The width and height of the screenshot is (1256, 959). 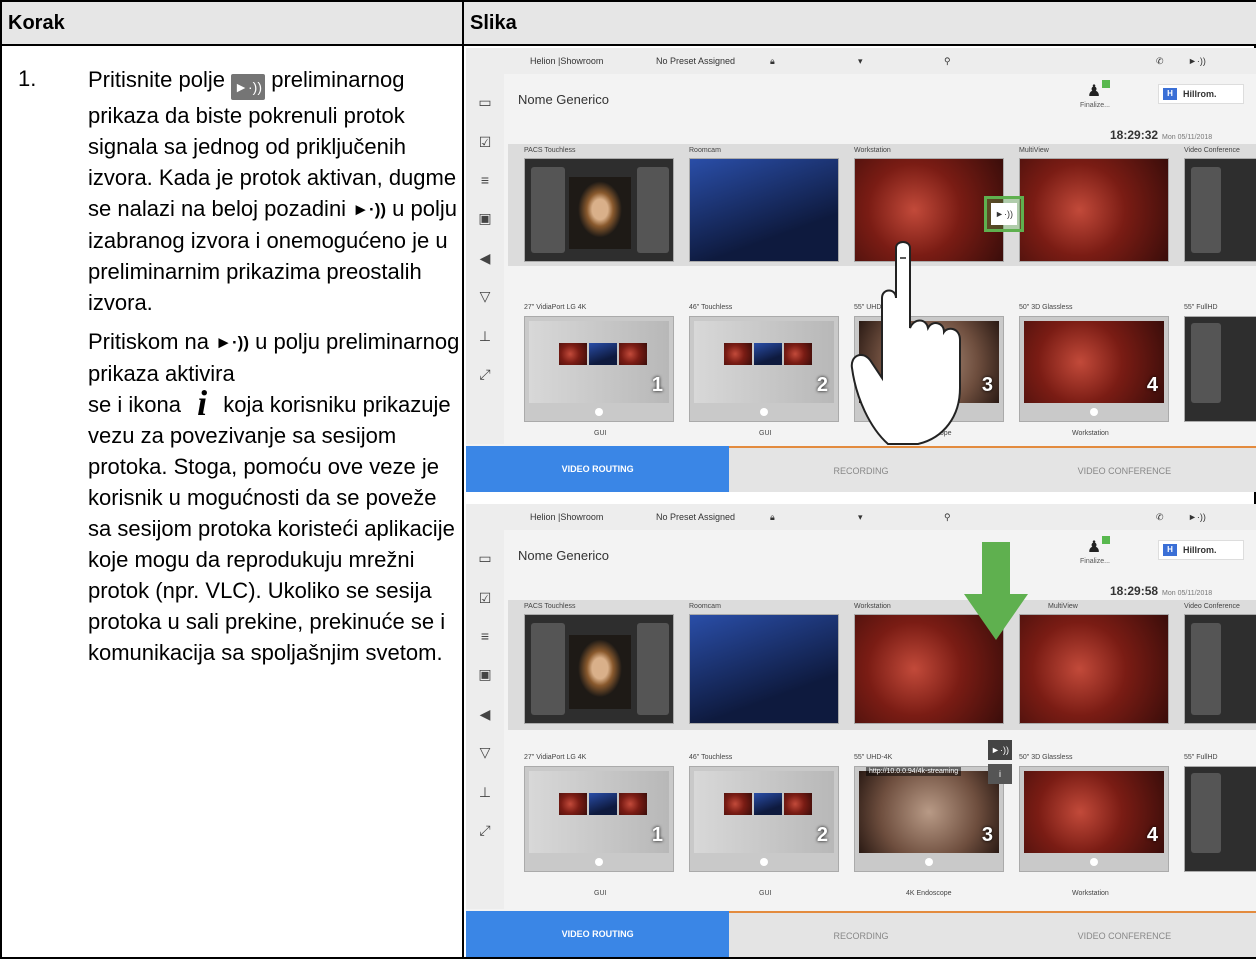 I want to click on display-number: 1, so click(x=657, y=835).